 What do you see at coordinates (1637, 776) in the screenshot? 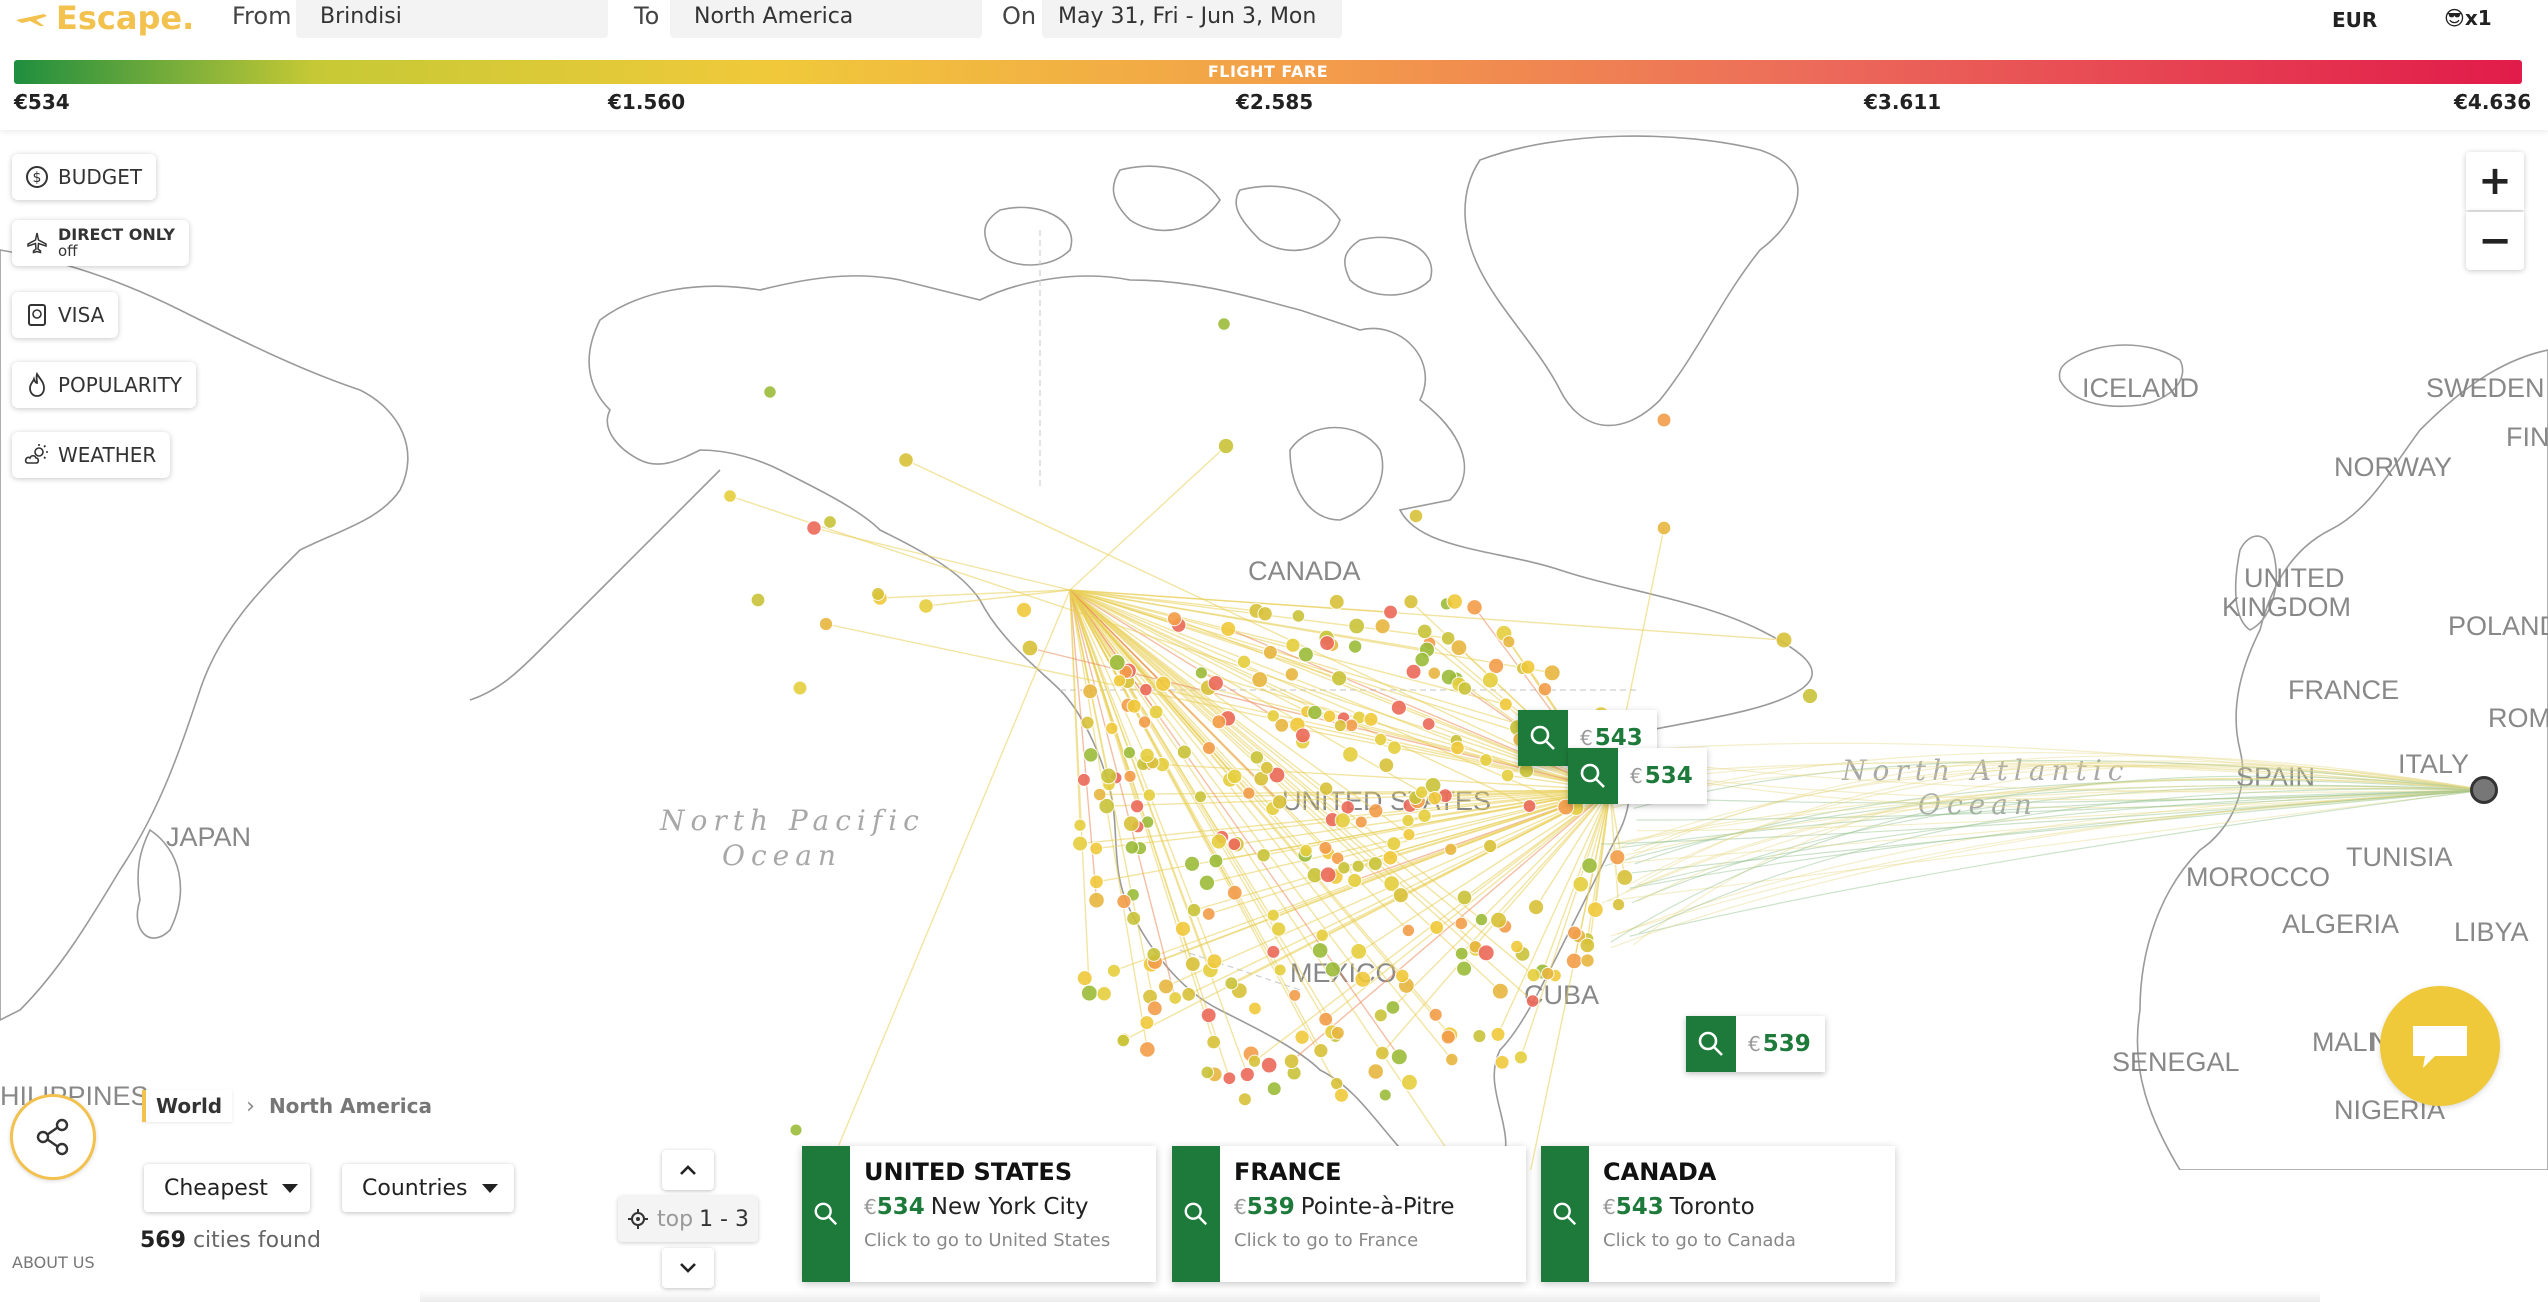
I see `price-pin-new-york: €534` at bounding box center [1637, 776].